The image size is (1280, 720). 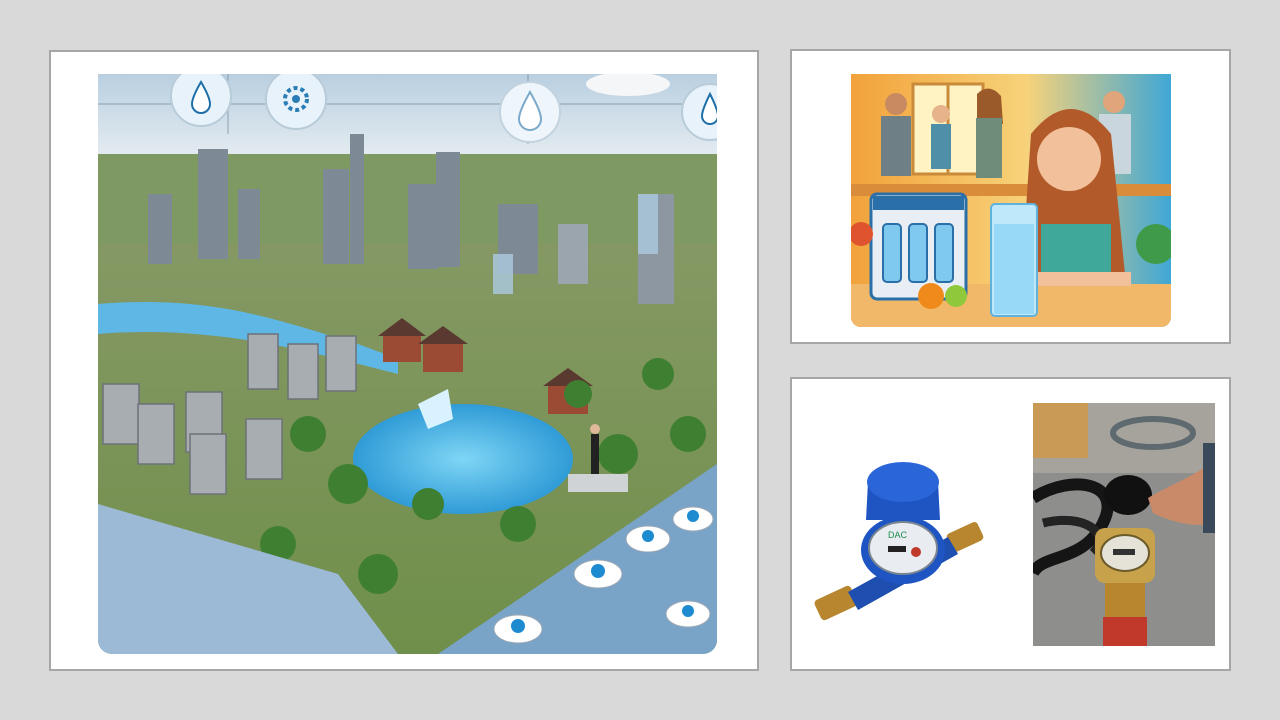 What do you see at coordinates (296, 102) in the screenshot?
I see `gear-icon` at bounding box center [296, 102].